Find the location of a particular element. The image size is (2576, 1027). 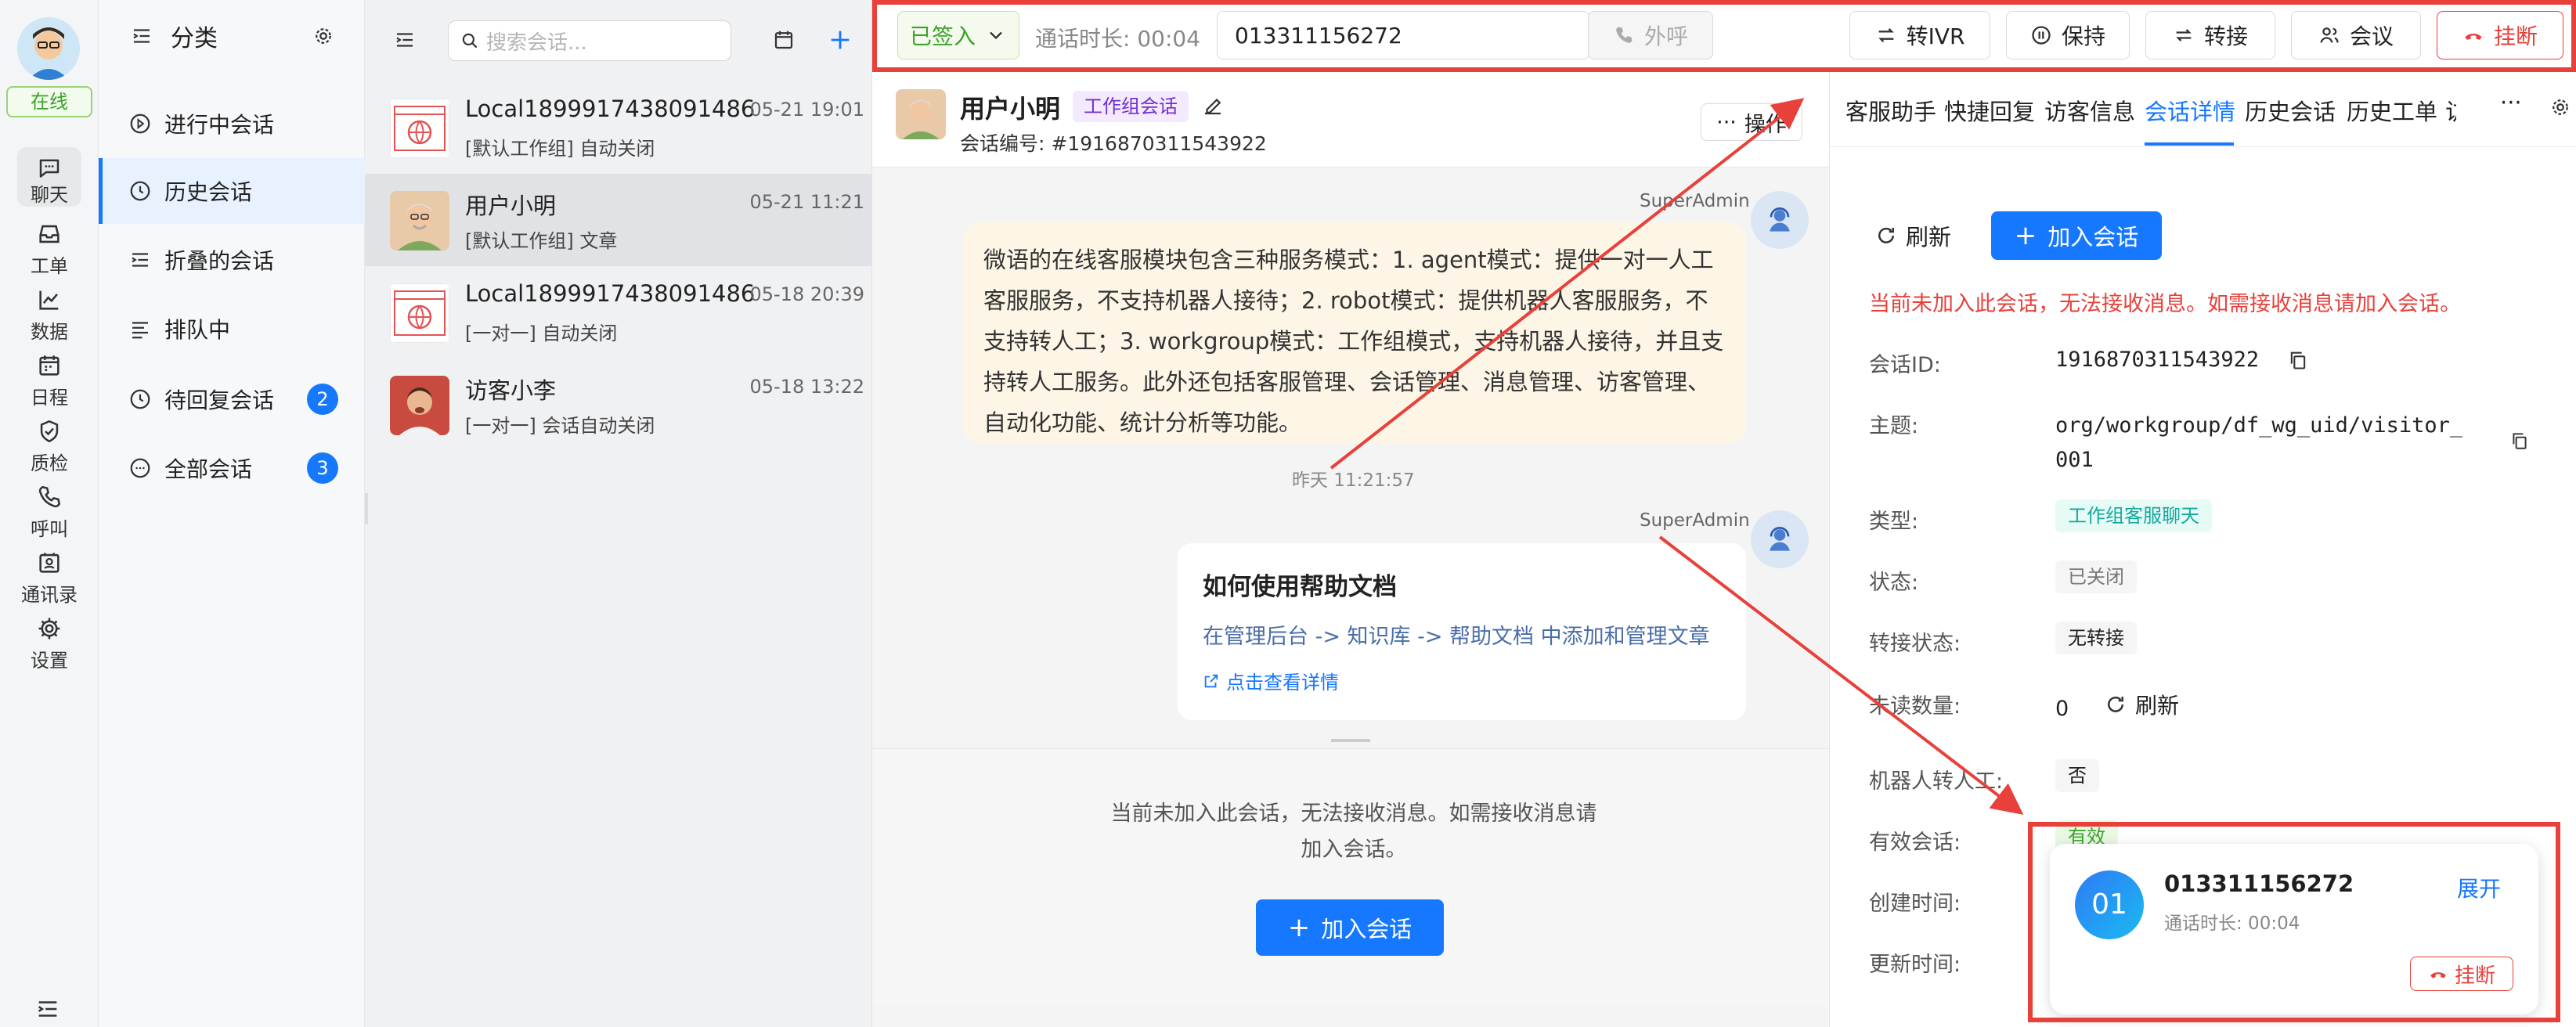

tab-assistant: 客服助手 is located at coordinates (1890, 110).